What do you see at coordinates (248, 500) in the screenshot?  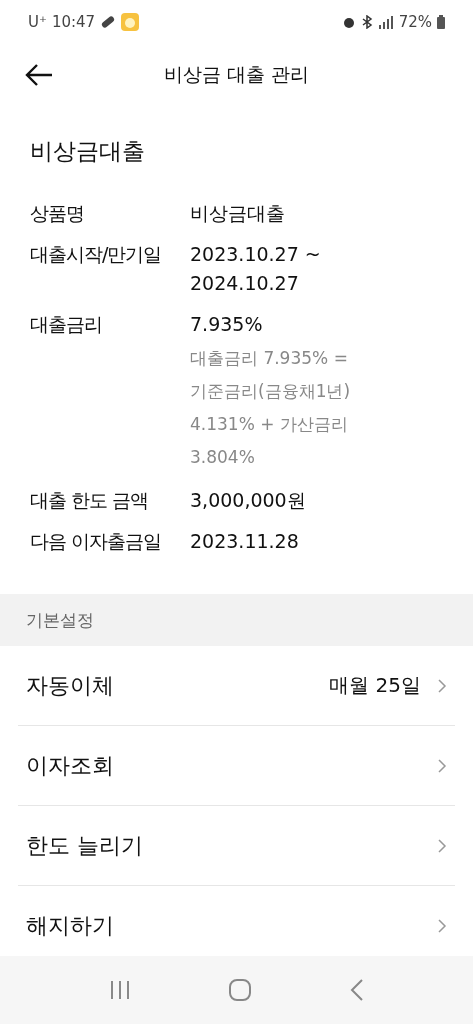 I see `detail-value: 3,000,000원` at bounding box center [248, 500].